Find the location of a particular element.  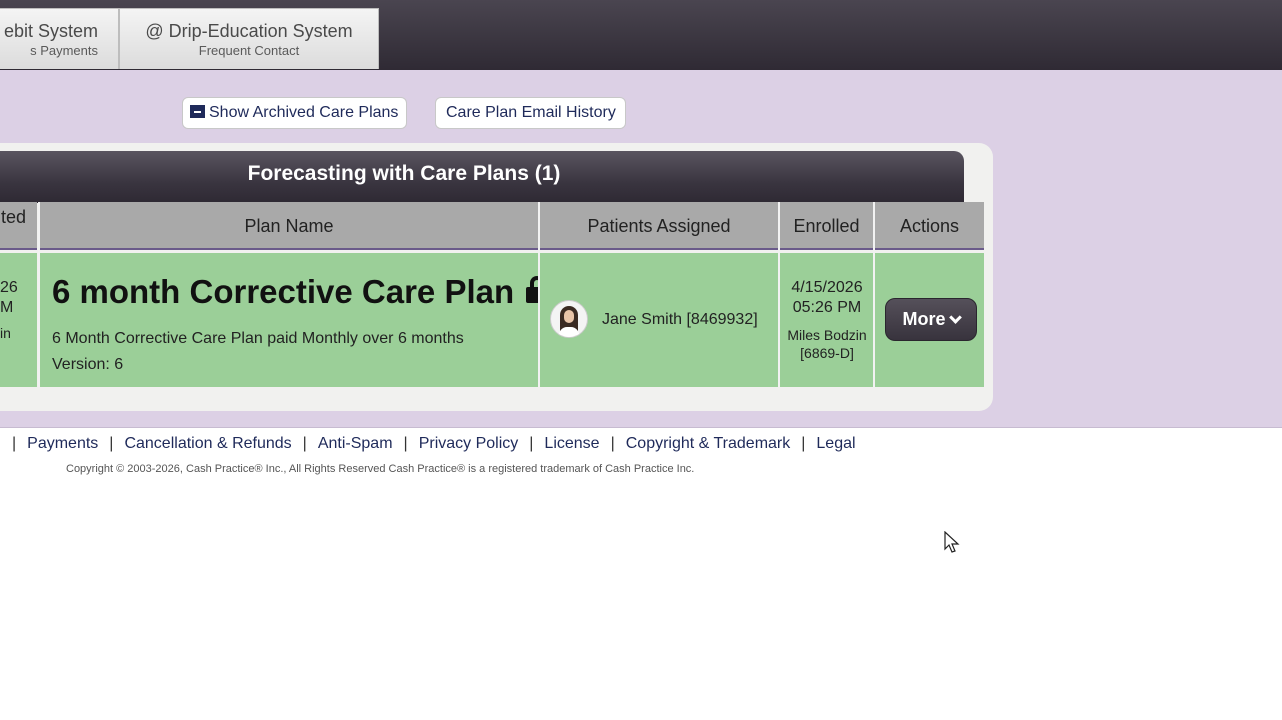

column-header-plan-name: Plan Name is located at coordinates (289, 226).